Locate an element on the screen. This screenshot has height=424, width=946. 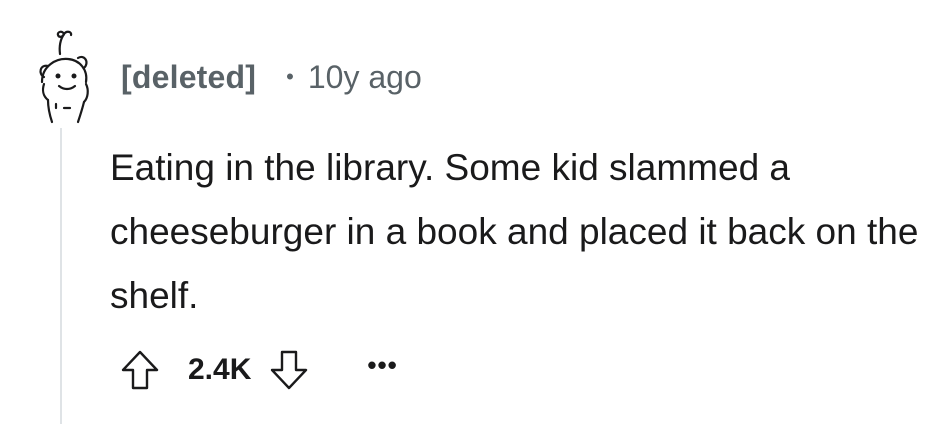
comment-meta: [deleted] • 10y ago is located at coordinates (271, 77).